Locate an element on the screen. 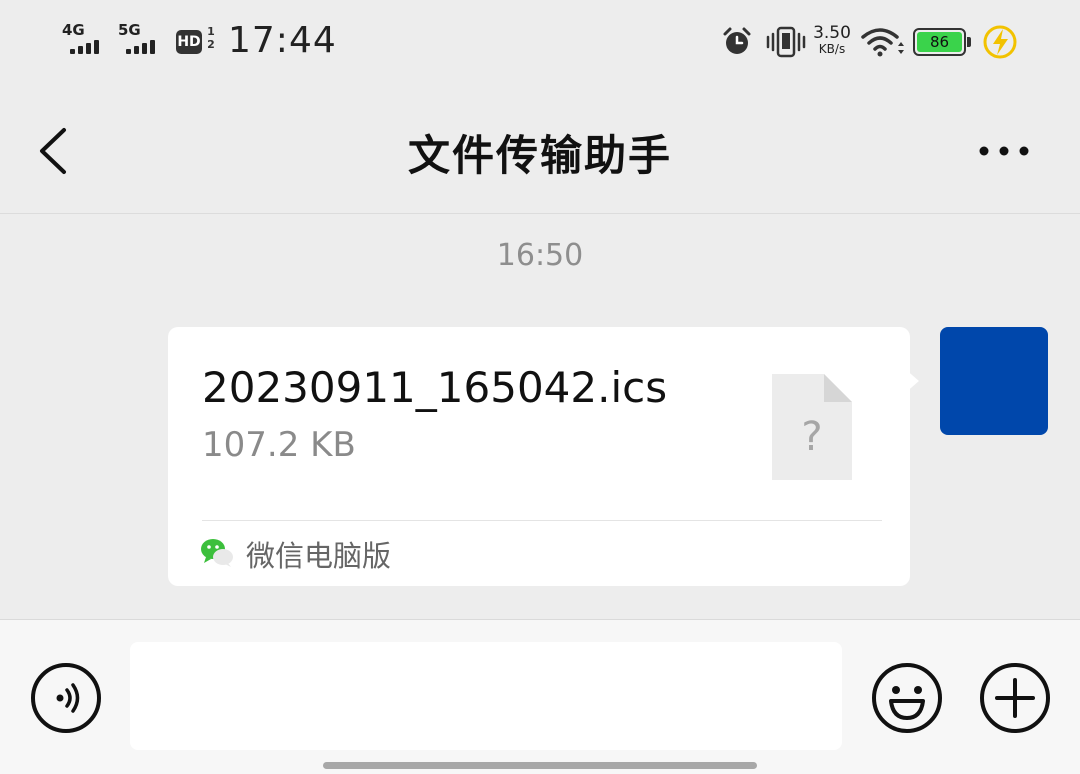 The height and width of the screenshot is (774, 1080). network-speed-value: 3.50 is located at coordinates (832, 33).